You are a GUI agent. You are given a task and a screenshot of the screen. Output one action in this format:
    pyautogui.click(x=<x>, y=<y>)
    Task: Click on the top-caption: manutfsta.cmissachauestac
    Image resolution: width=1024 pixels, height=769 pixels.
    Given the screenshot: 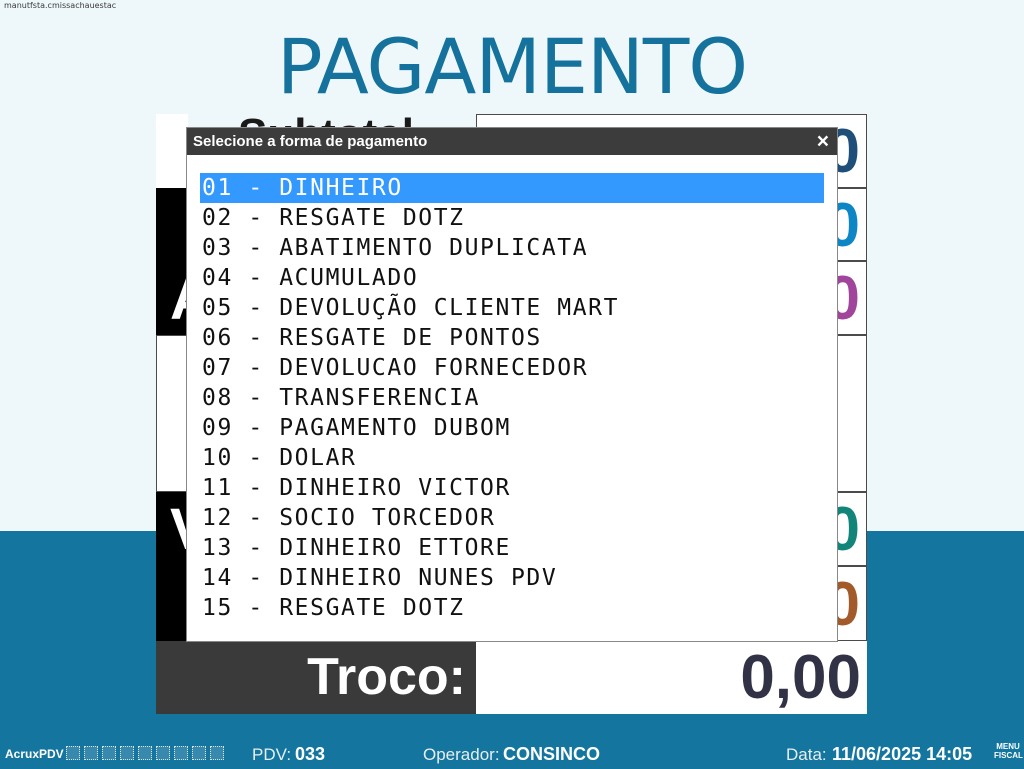 What is the action you would take?
    pyautogui.click(x=60, y=5)
    